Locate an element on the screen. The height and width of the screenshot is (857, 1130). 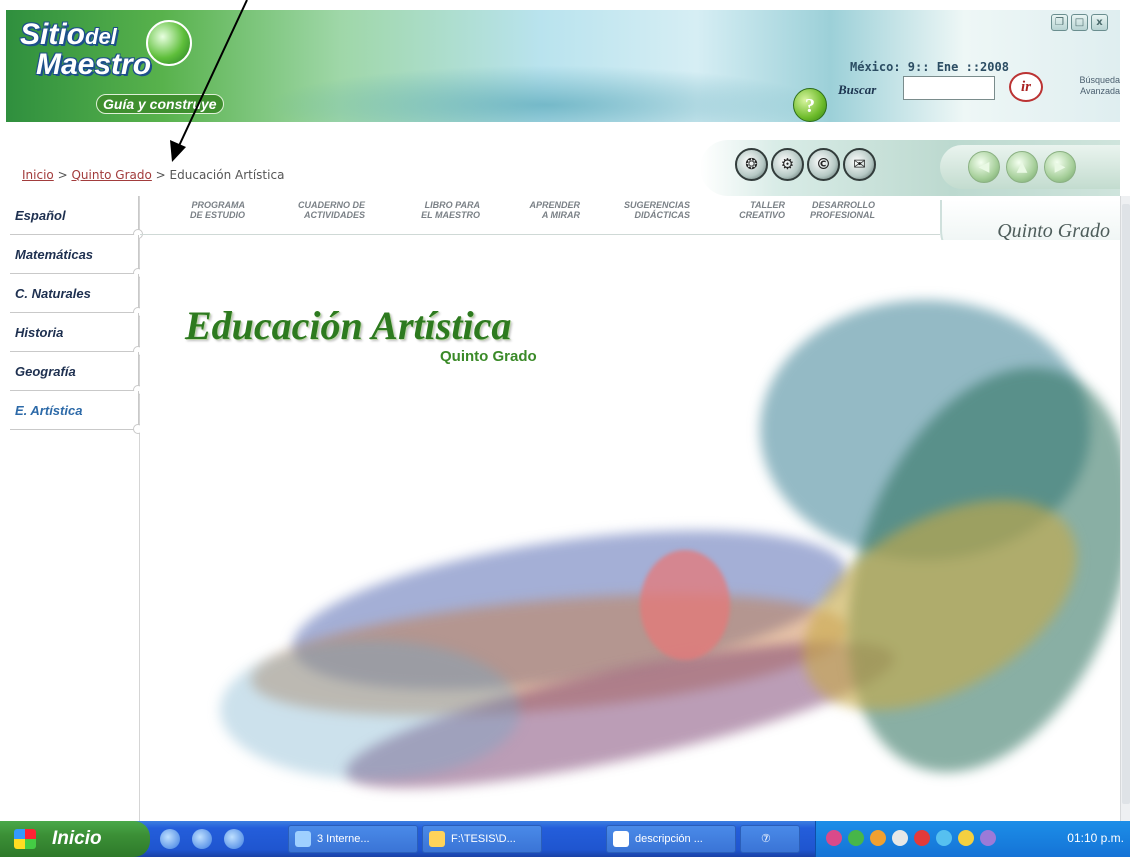
start-button-label: Inicio is located at coordinates (77, 838).